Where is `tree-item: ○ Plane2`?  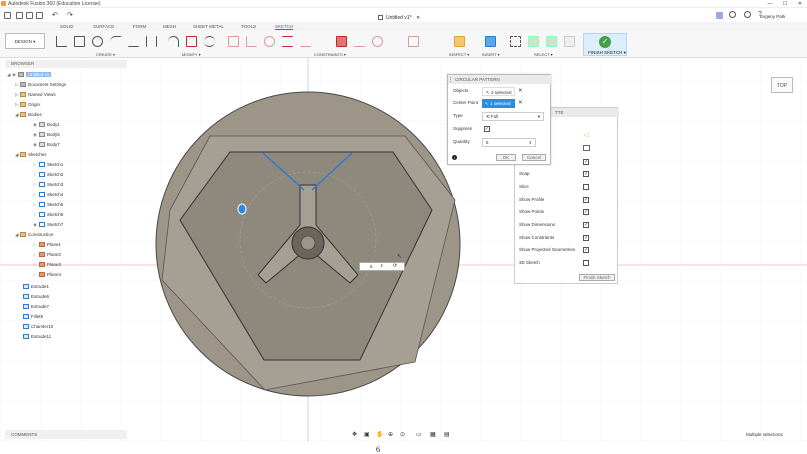
tree-item: ○ Plane2 is located at coordinates (47, 256).